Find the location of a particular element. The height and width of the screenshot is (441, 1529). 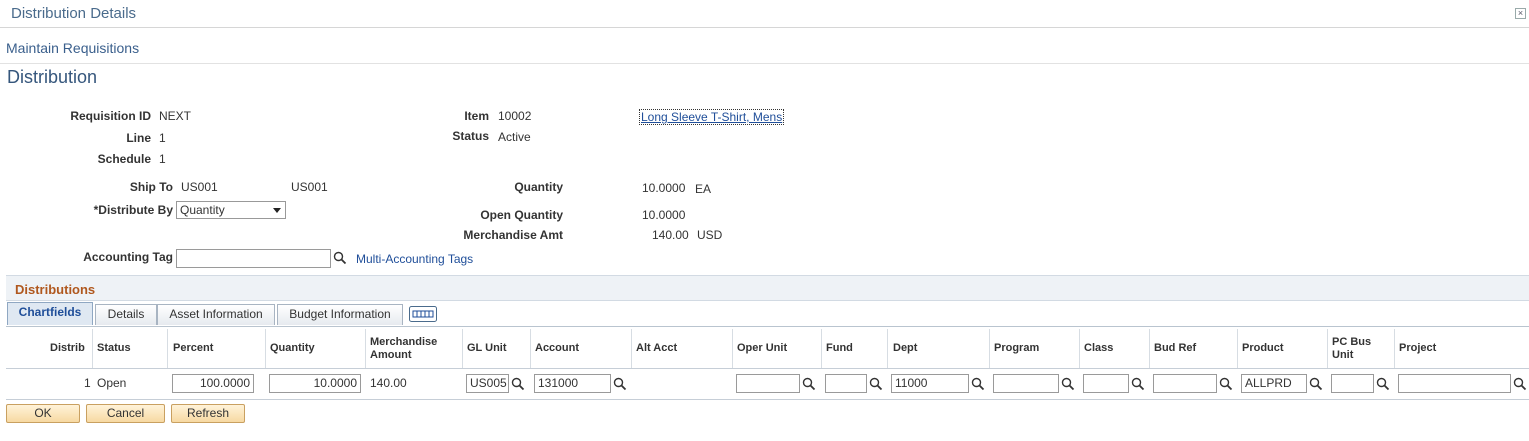

account-input: 131000 is located at coordinates (572, 383).